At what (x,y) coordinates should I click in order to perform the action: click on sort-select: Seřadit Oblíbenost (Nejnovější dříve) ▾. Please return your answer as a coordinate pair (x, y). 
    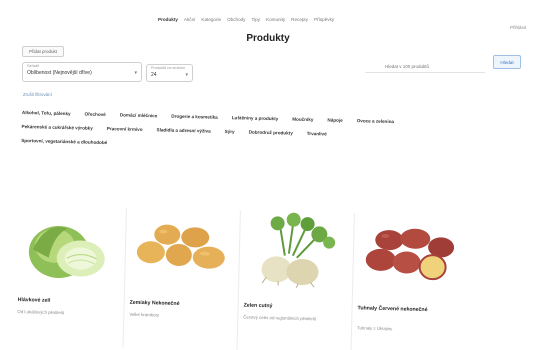
    Looking at the image, I should click on (82, 72).